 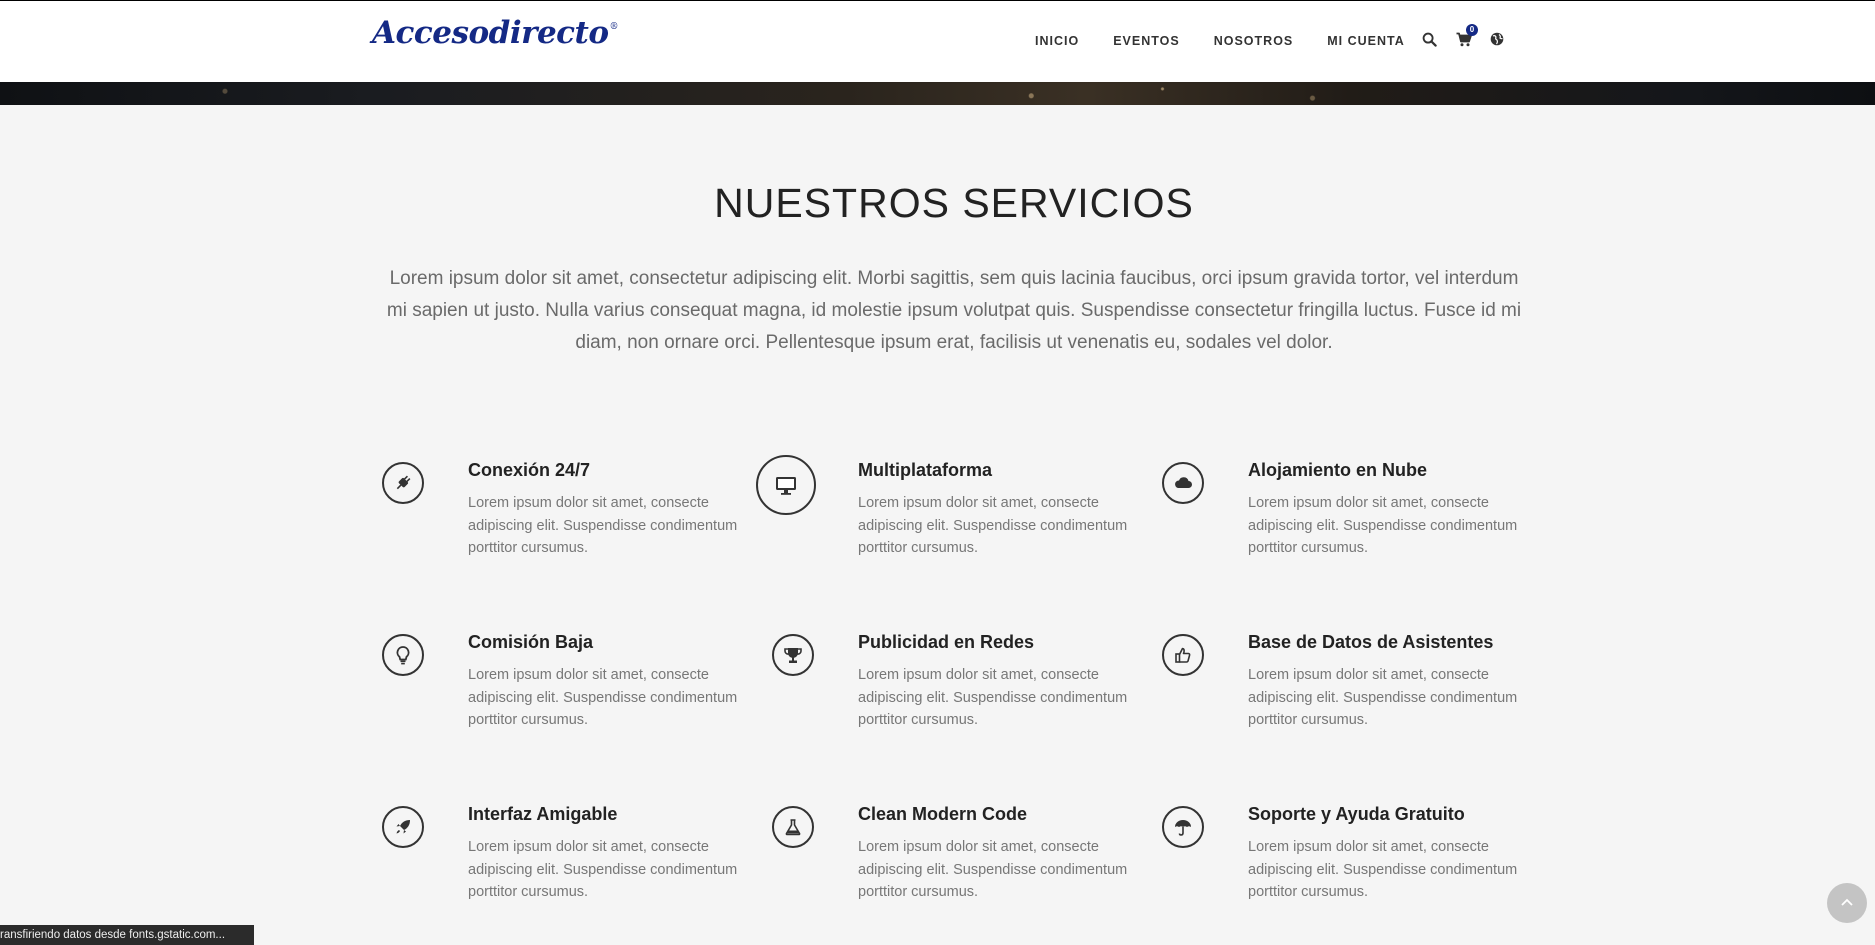 I want to click on hero-banner-image, so click(x=937, y=93).